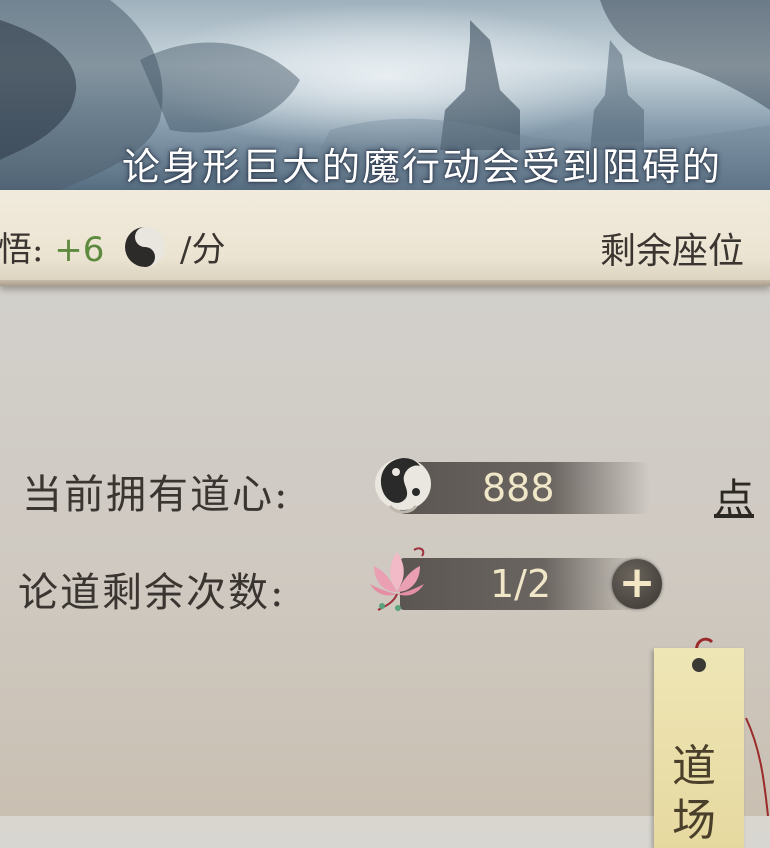  What do you see at coordinates (397, 579) in the screenshot?
I see `lotus-icon` at bounding box center [397, 579].